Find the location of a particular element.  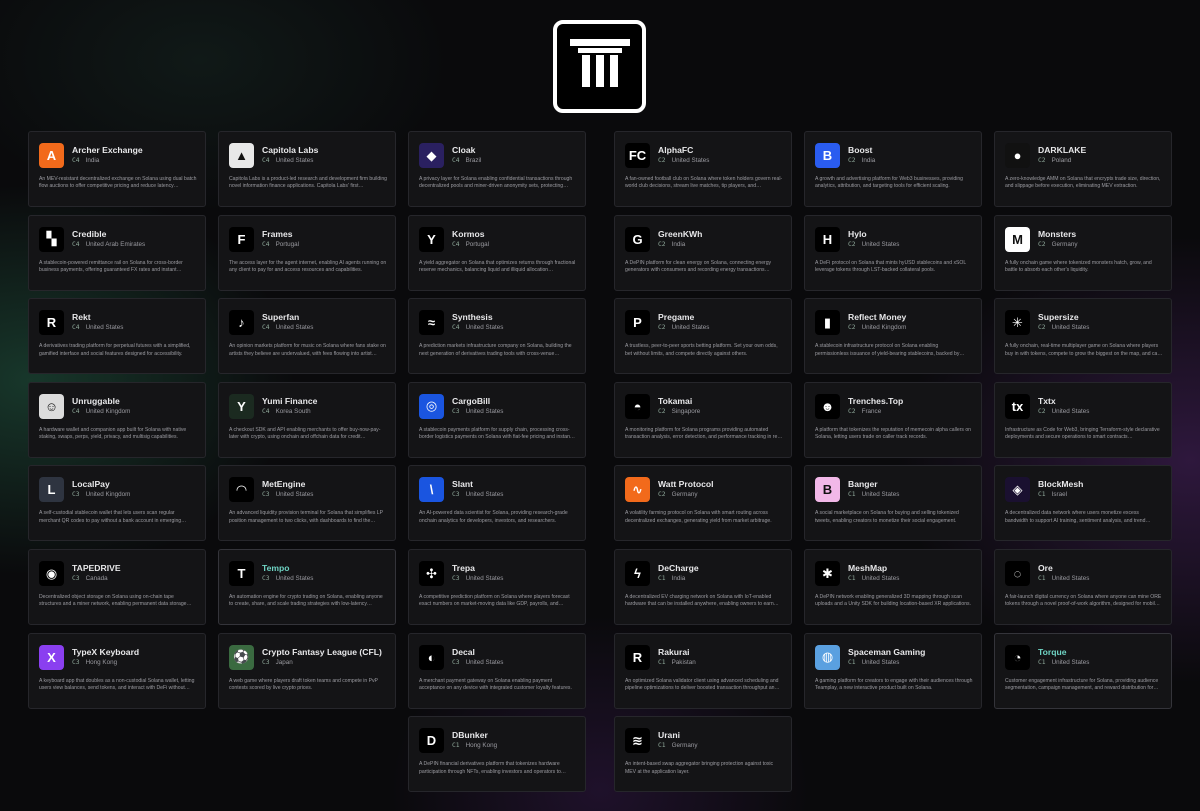

project-name: Rakurai is located at coordinates (674, 651).